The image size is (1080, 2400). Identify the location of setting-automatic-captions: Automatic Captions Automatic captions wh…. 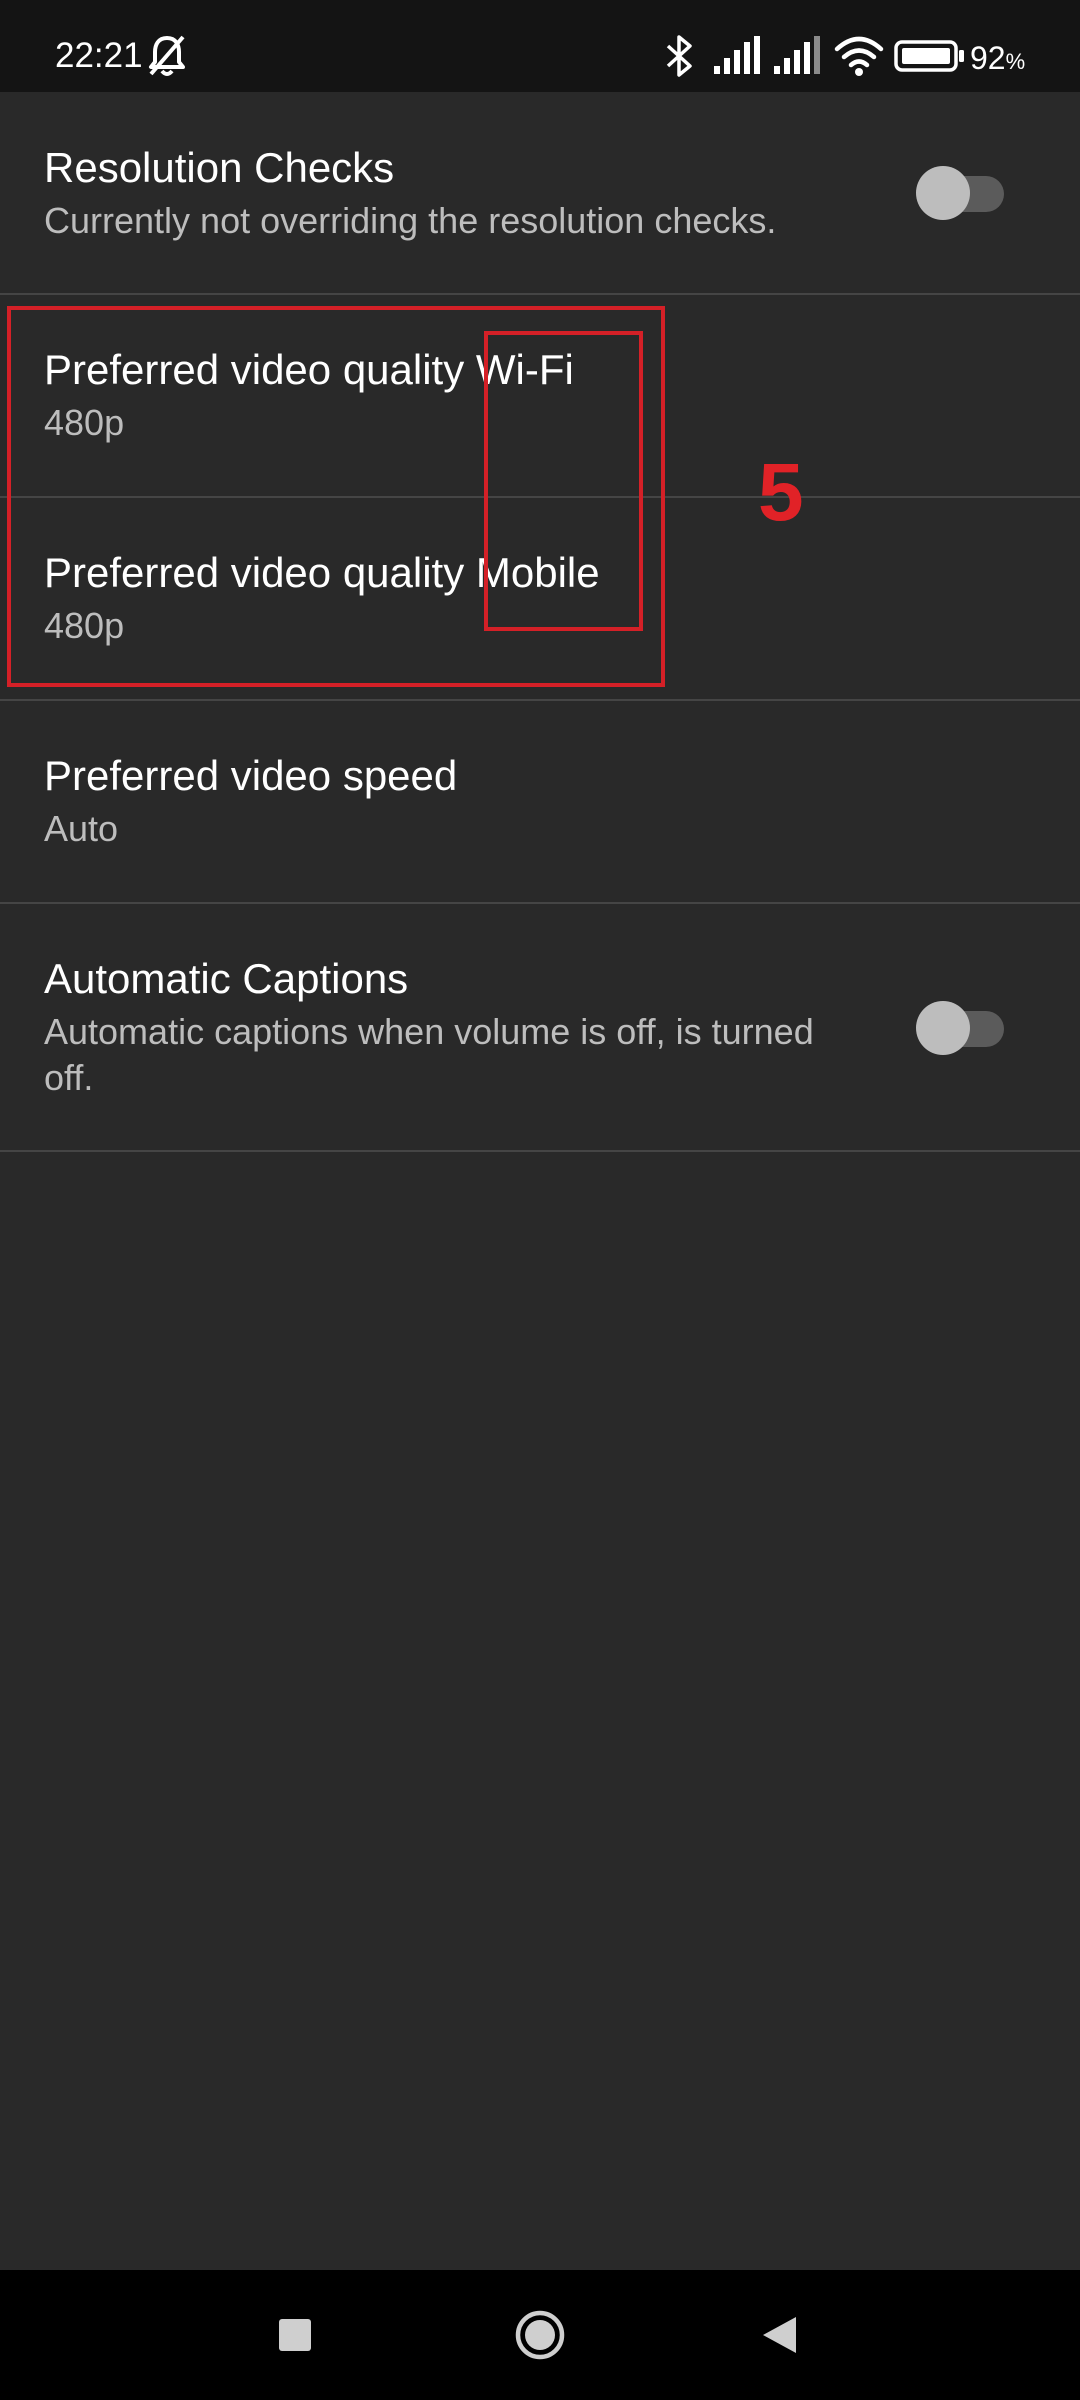
(540, 1027).